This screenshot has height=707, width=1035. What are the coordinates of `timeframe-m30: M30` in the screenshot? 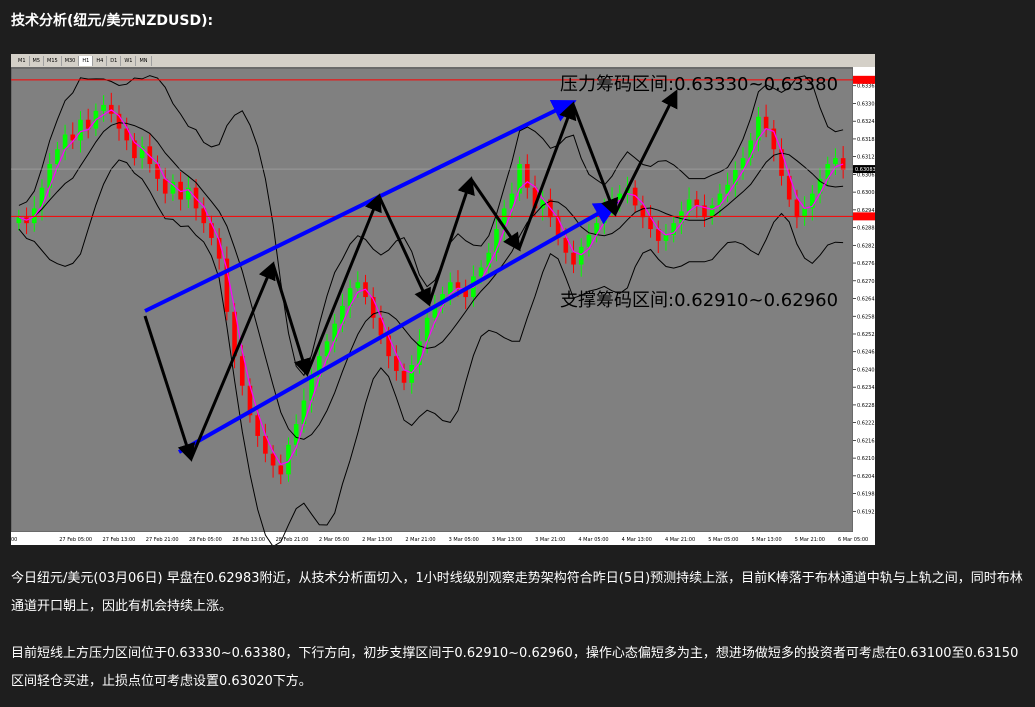 It's located at (71, 60).